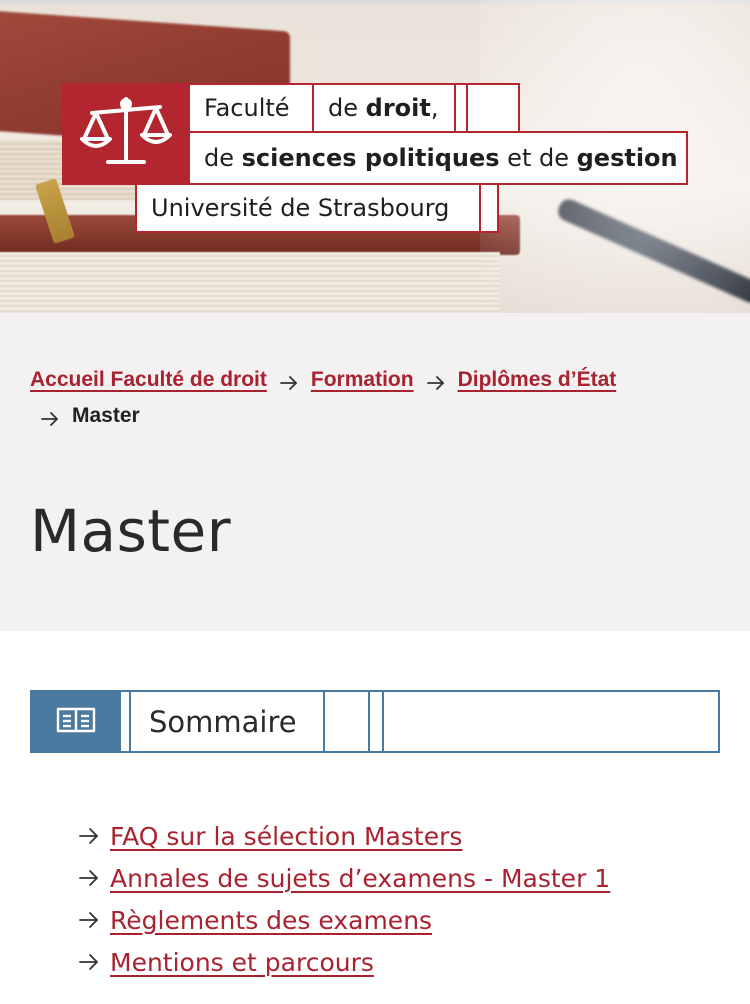  Describe the element at coordinates (300, 208) in the screenshot. I see `logo-university-name: Université de Strasbourg` at that location.